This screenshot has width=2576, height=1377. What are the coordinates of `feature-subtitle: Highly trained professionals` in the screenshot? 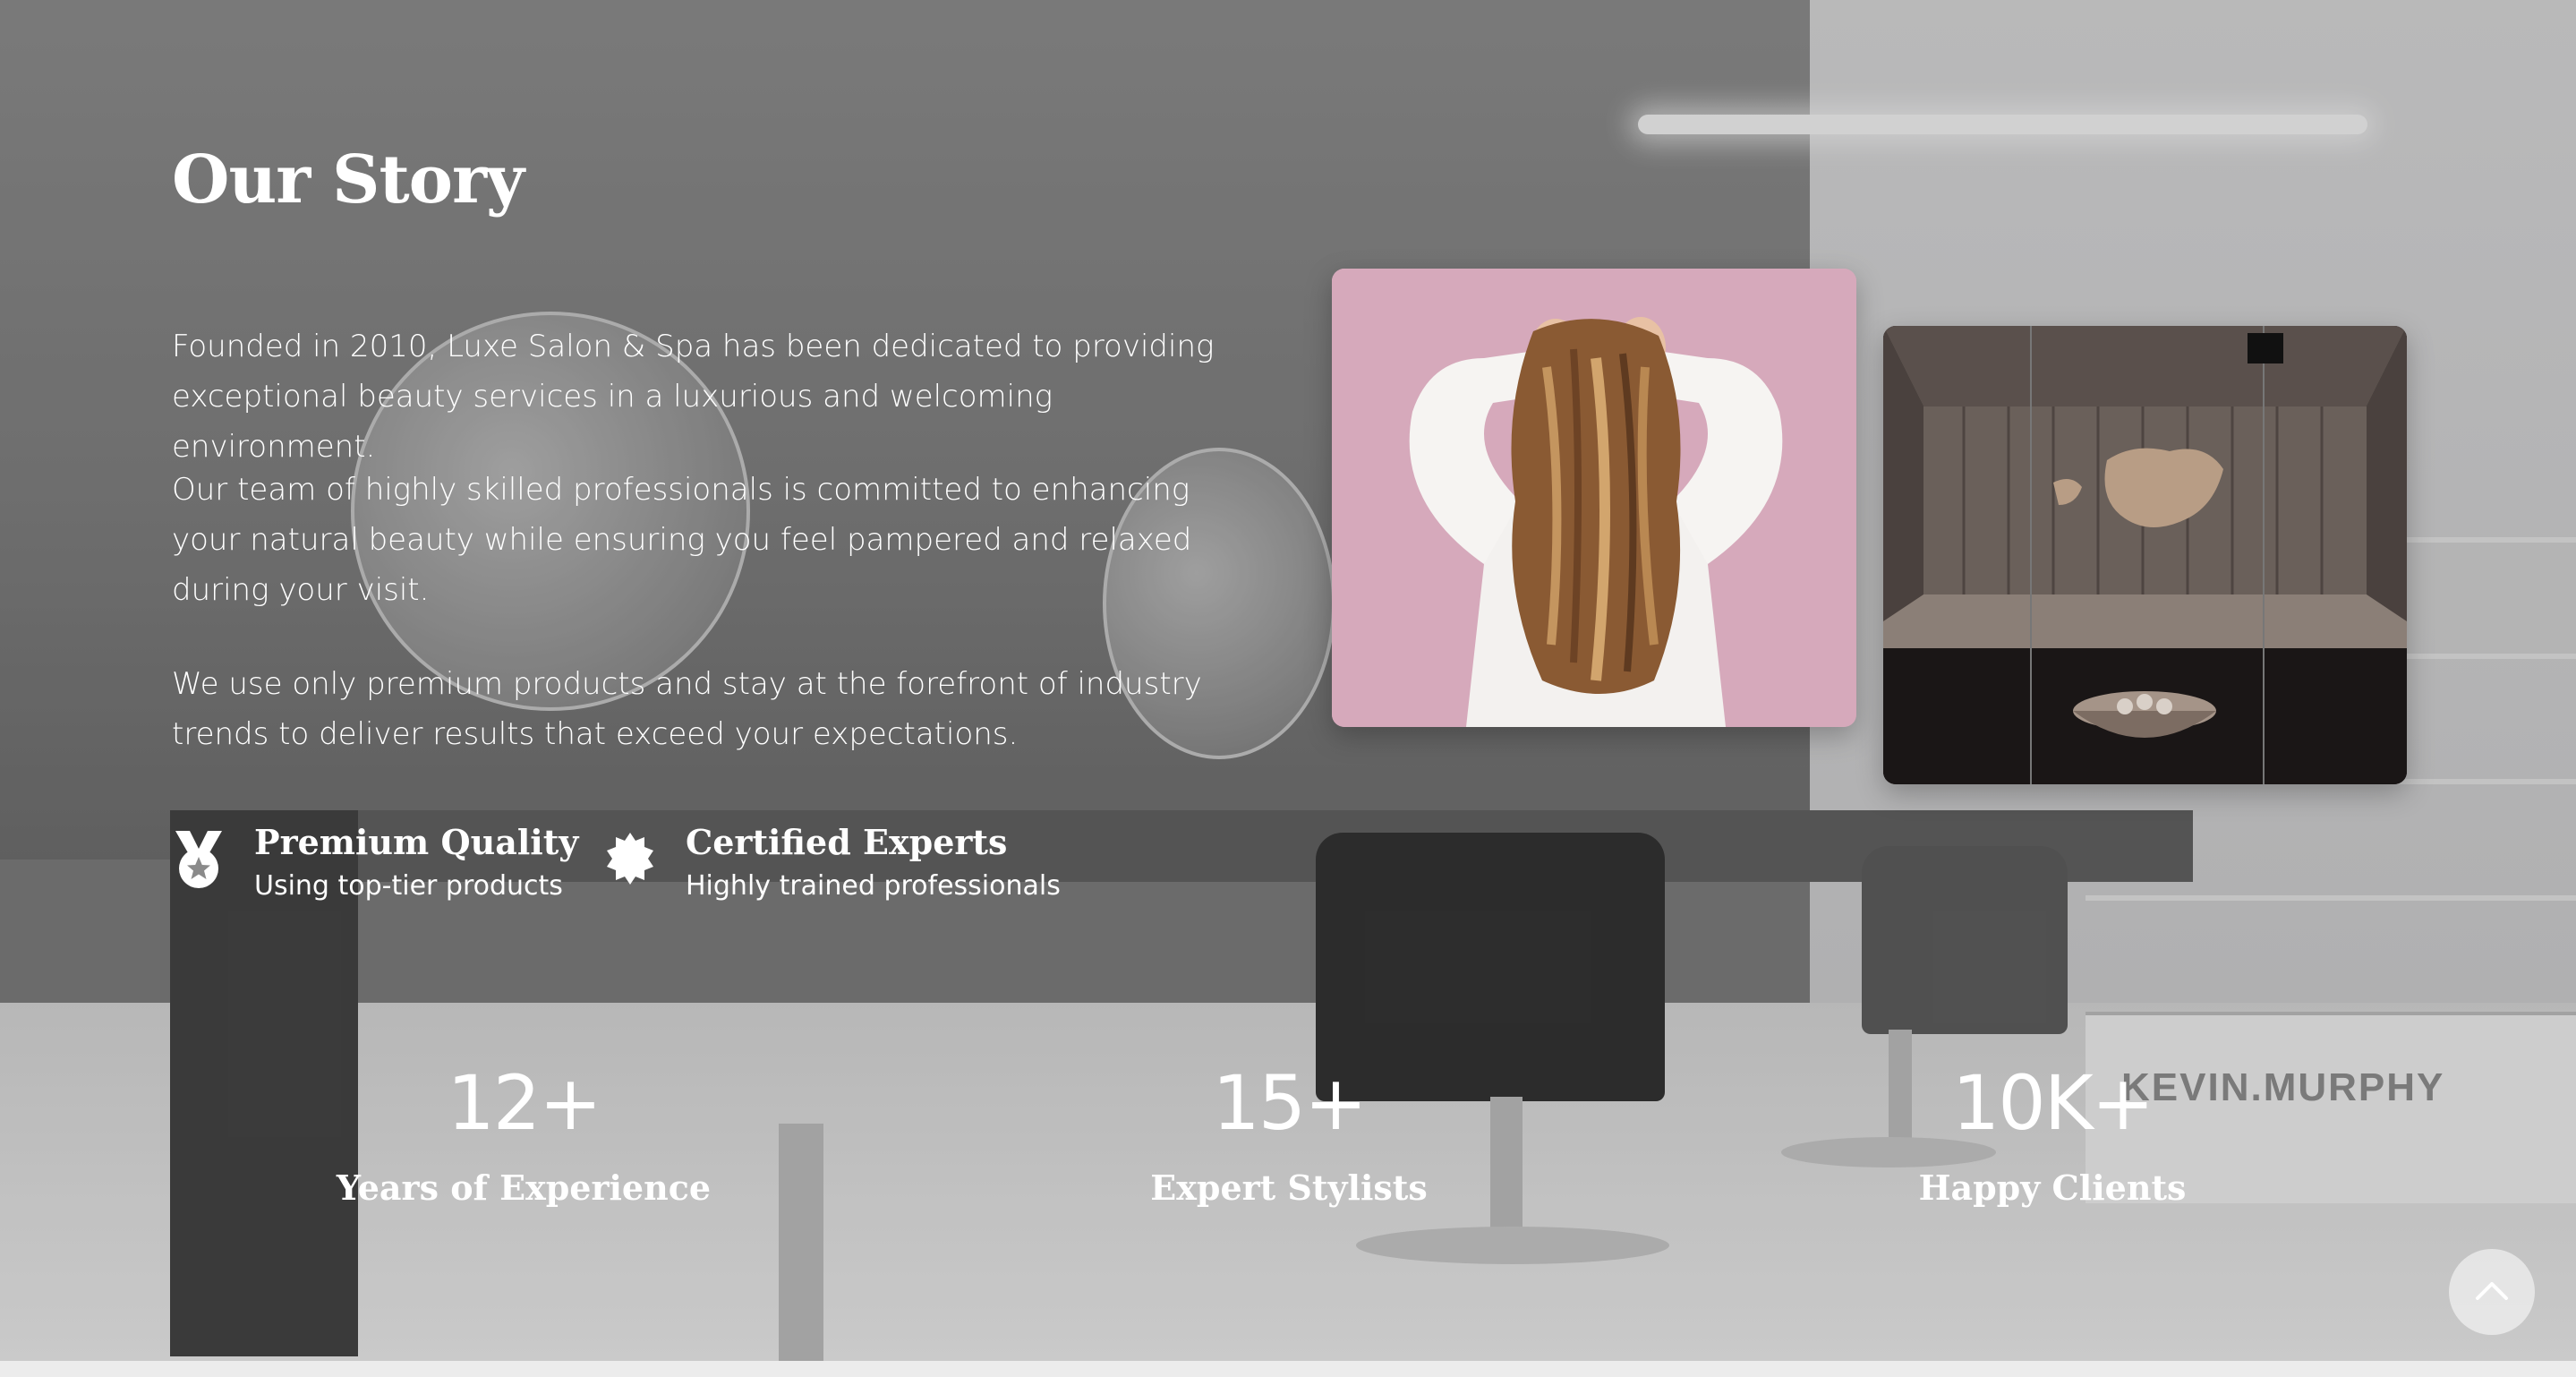 It's located at (873, 886).